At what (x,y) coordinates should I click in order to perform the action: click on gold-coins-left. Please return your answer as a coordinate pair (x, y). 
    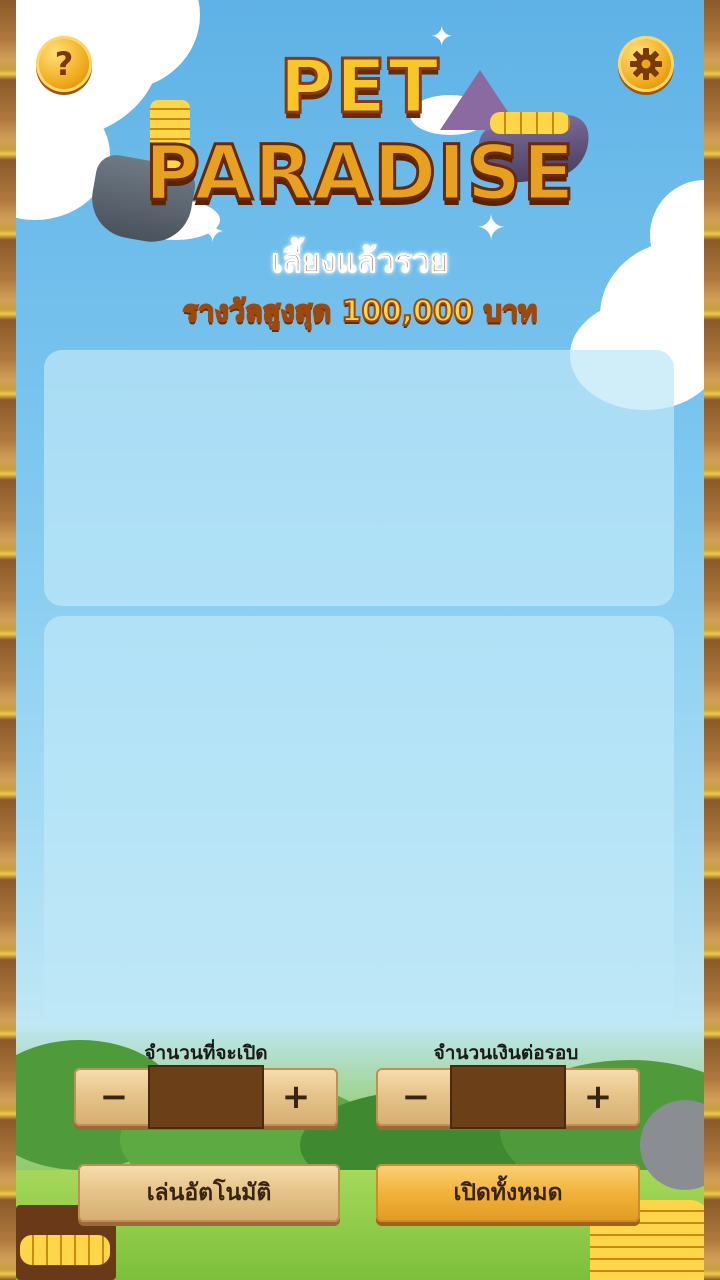
    Looking at the image, I should click on (65, 1250).